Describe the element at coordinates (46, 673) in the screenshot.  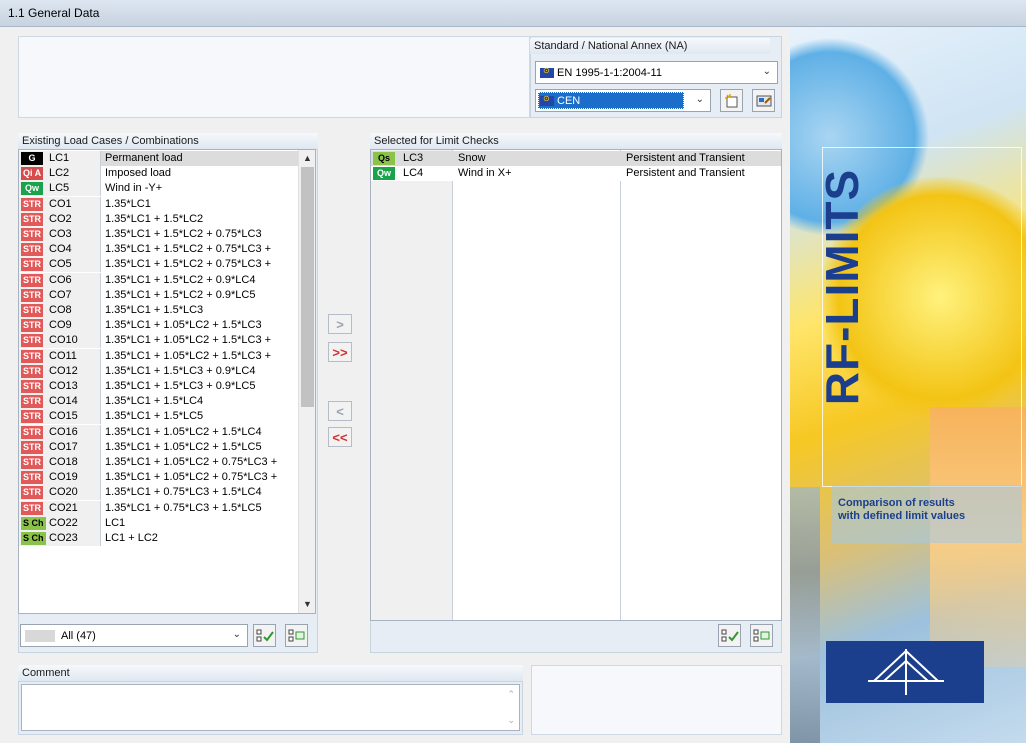
I see `comment-header-label: Comment` at that location.